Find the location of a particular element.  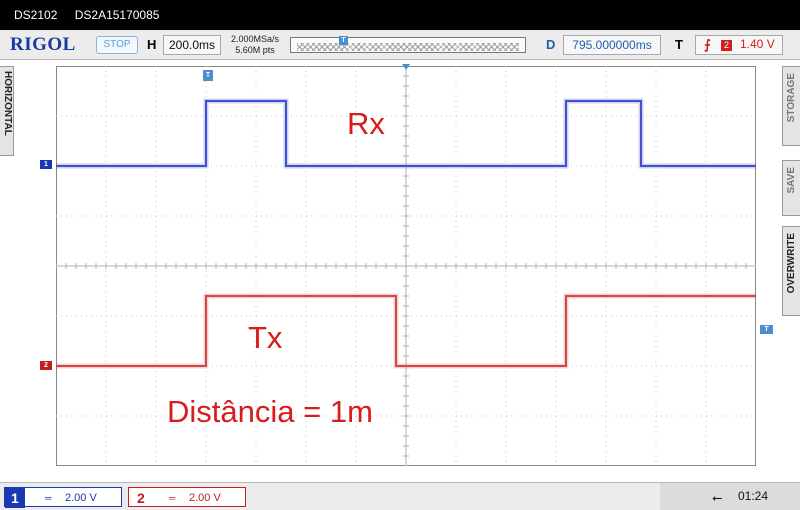

ch1-settings: 1 ═ 2.00 V is located at coordinates (63, 497).